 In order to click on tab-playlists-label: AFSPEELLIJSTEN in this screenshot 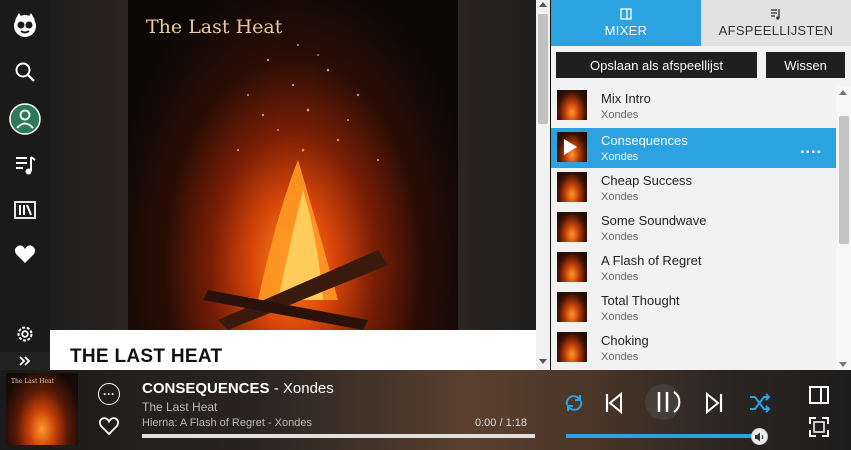, I will do `click(776, 30)`.